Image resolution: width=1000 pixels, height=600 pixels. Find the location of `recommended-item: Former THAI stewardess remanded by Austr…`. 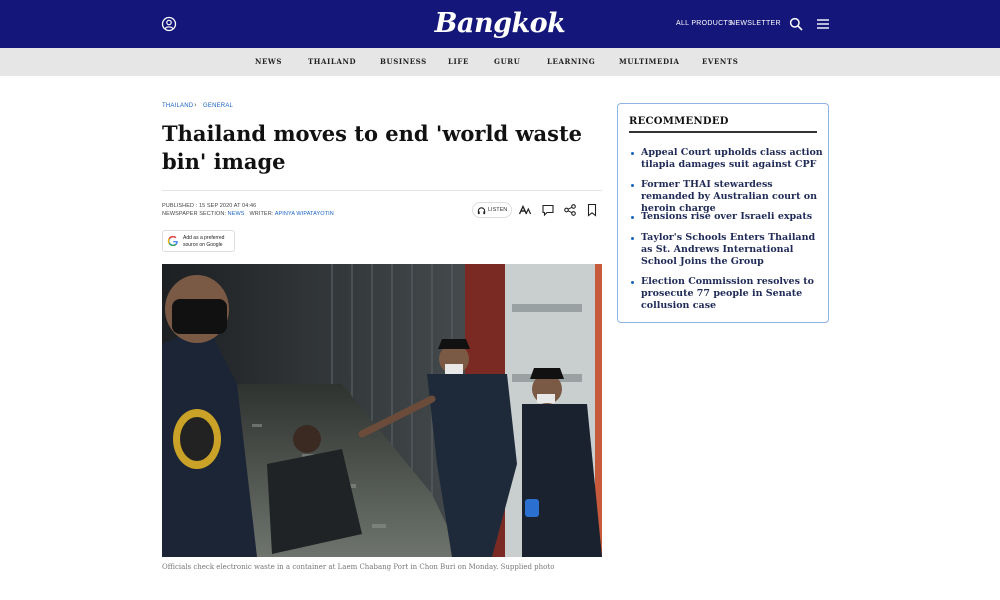

recommended-item: Former THAI stewardess remanded by Austr… is located at coordinates (727, 197).